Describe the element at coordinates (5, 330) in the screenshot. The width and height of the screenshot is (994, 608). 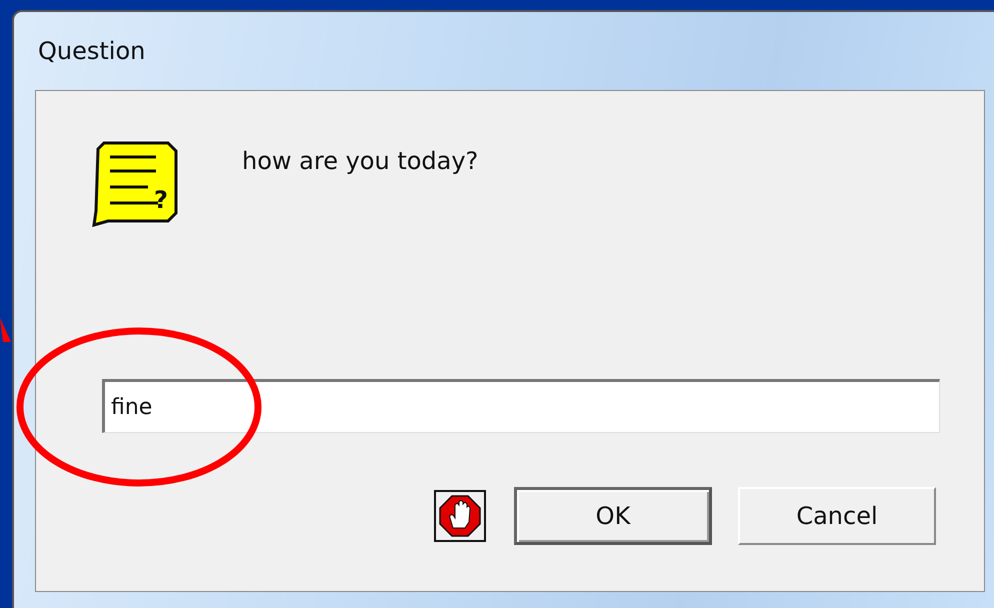
I see `pointer-arrow` at that location.